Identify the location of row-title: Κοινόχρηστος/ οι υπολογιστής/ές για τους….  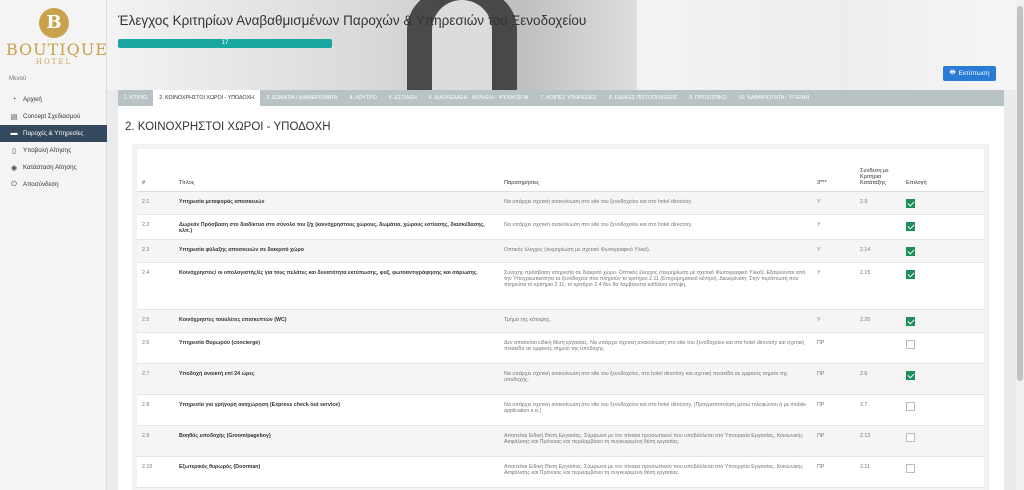
(336, 286).